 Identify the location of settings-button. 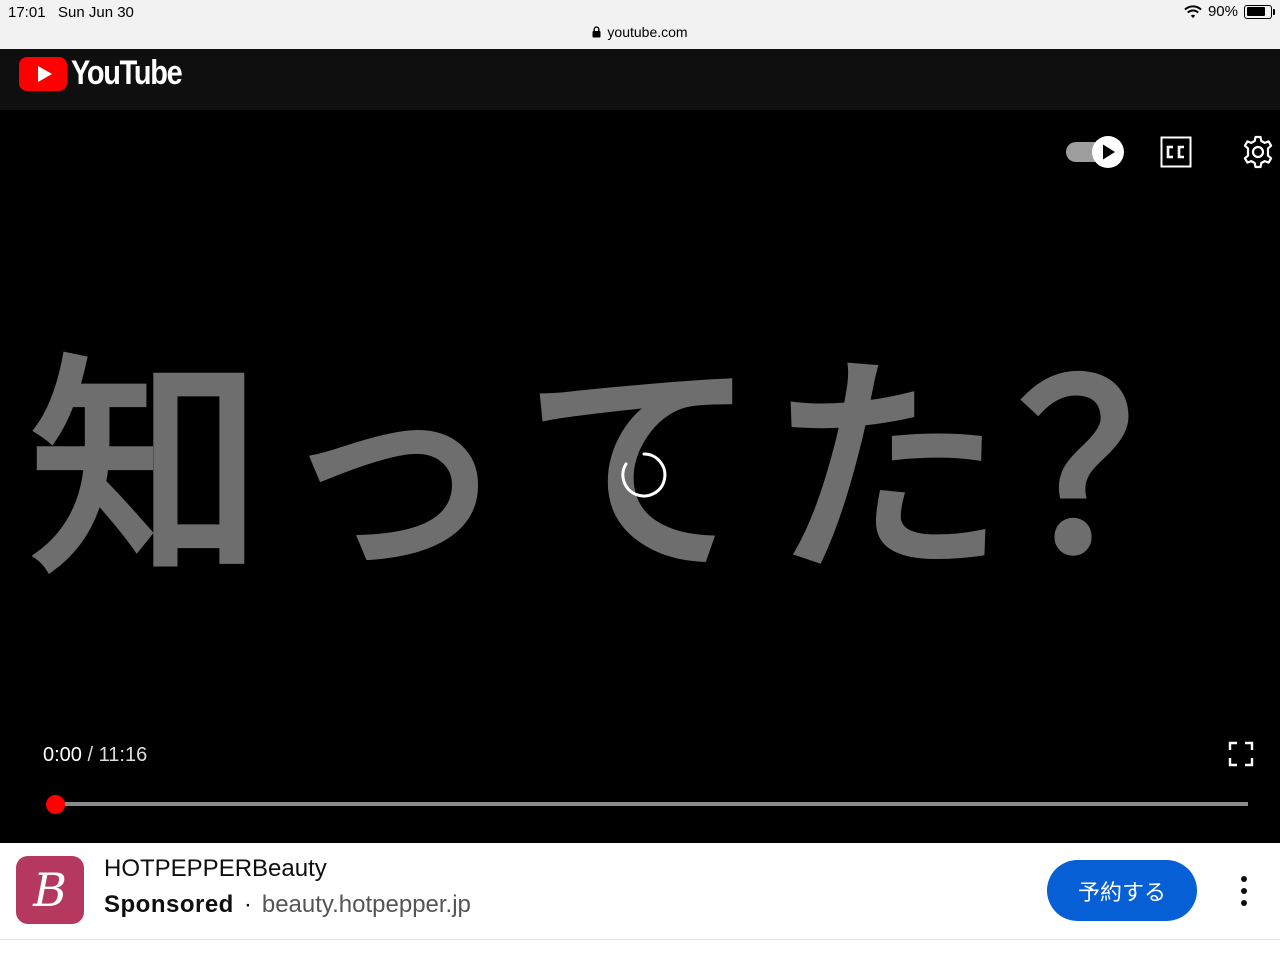
(1258, 152).